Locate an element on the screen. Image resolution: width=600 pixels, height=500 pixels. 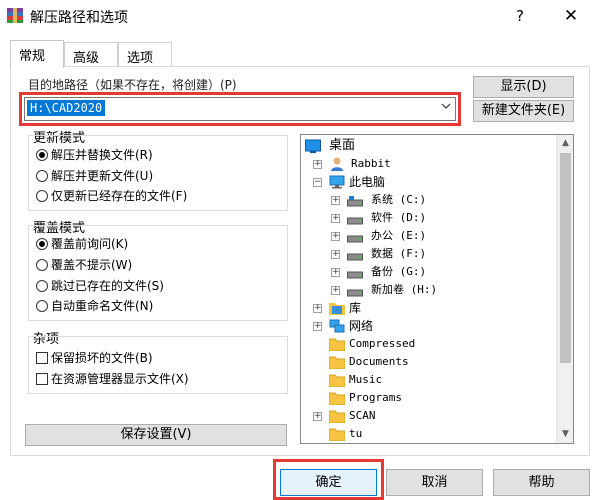
tab-options: 选项 is located at coordinates (145, 54).